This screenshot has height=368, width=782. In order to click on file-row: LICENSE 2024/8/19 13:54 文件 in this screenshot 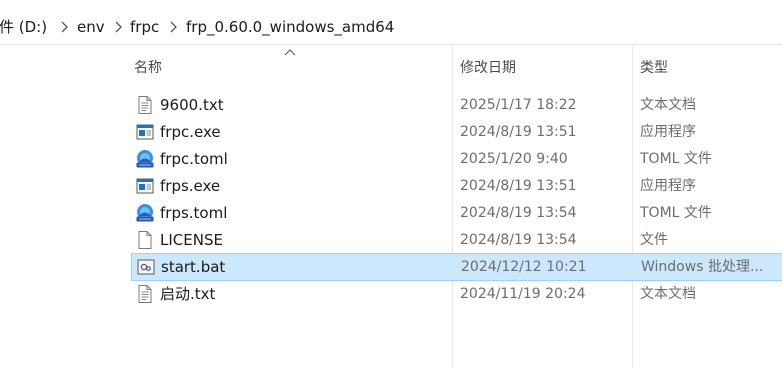, I will do `click(456, 240)`.